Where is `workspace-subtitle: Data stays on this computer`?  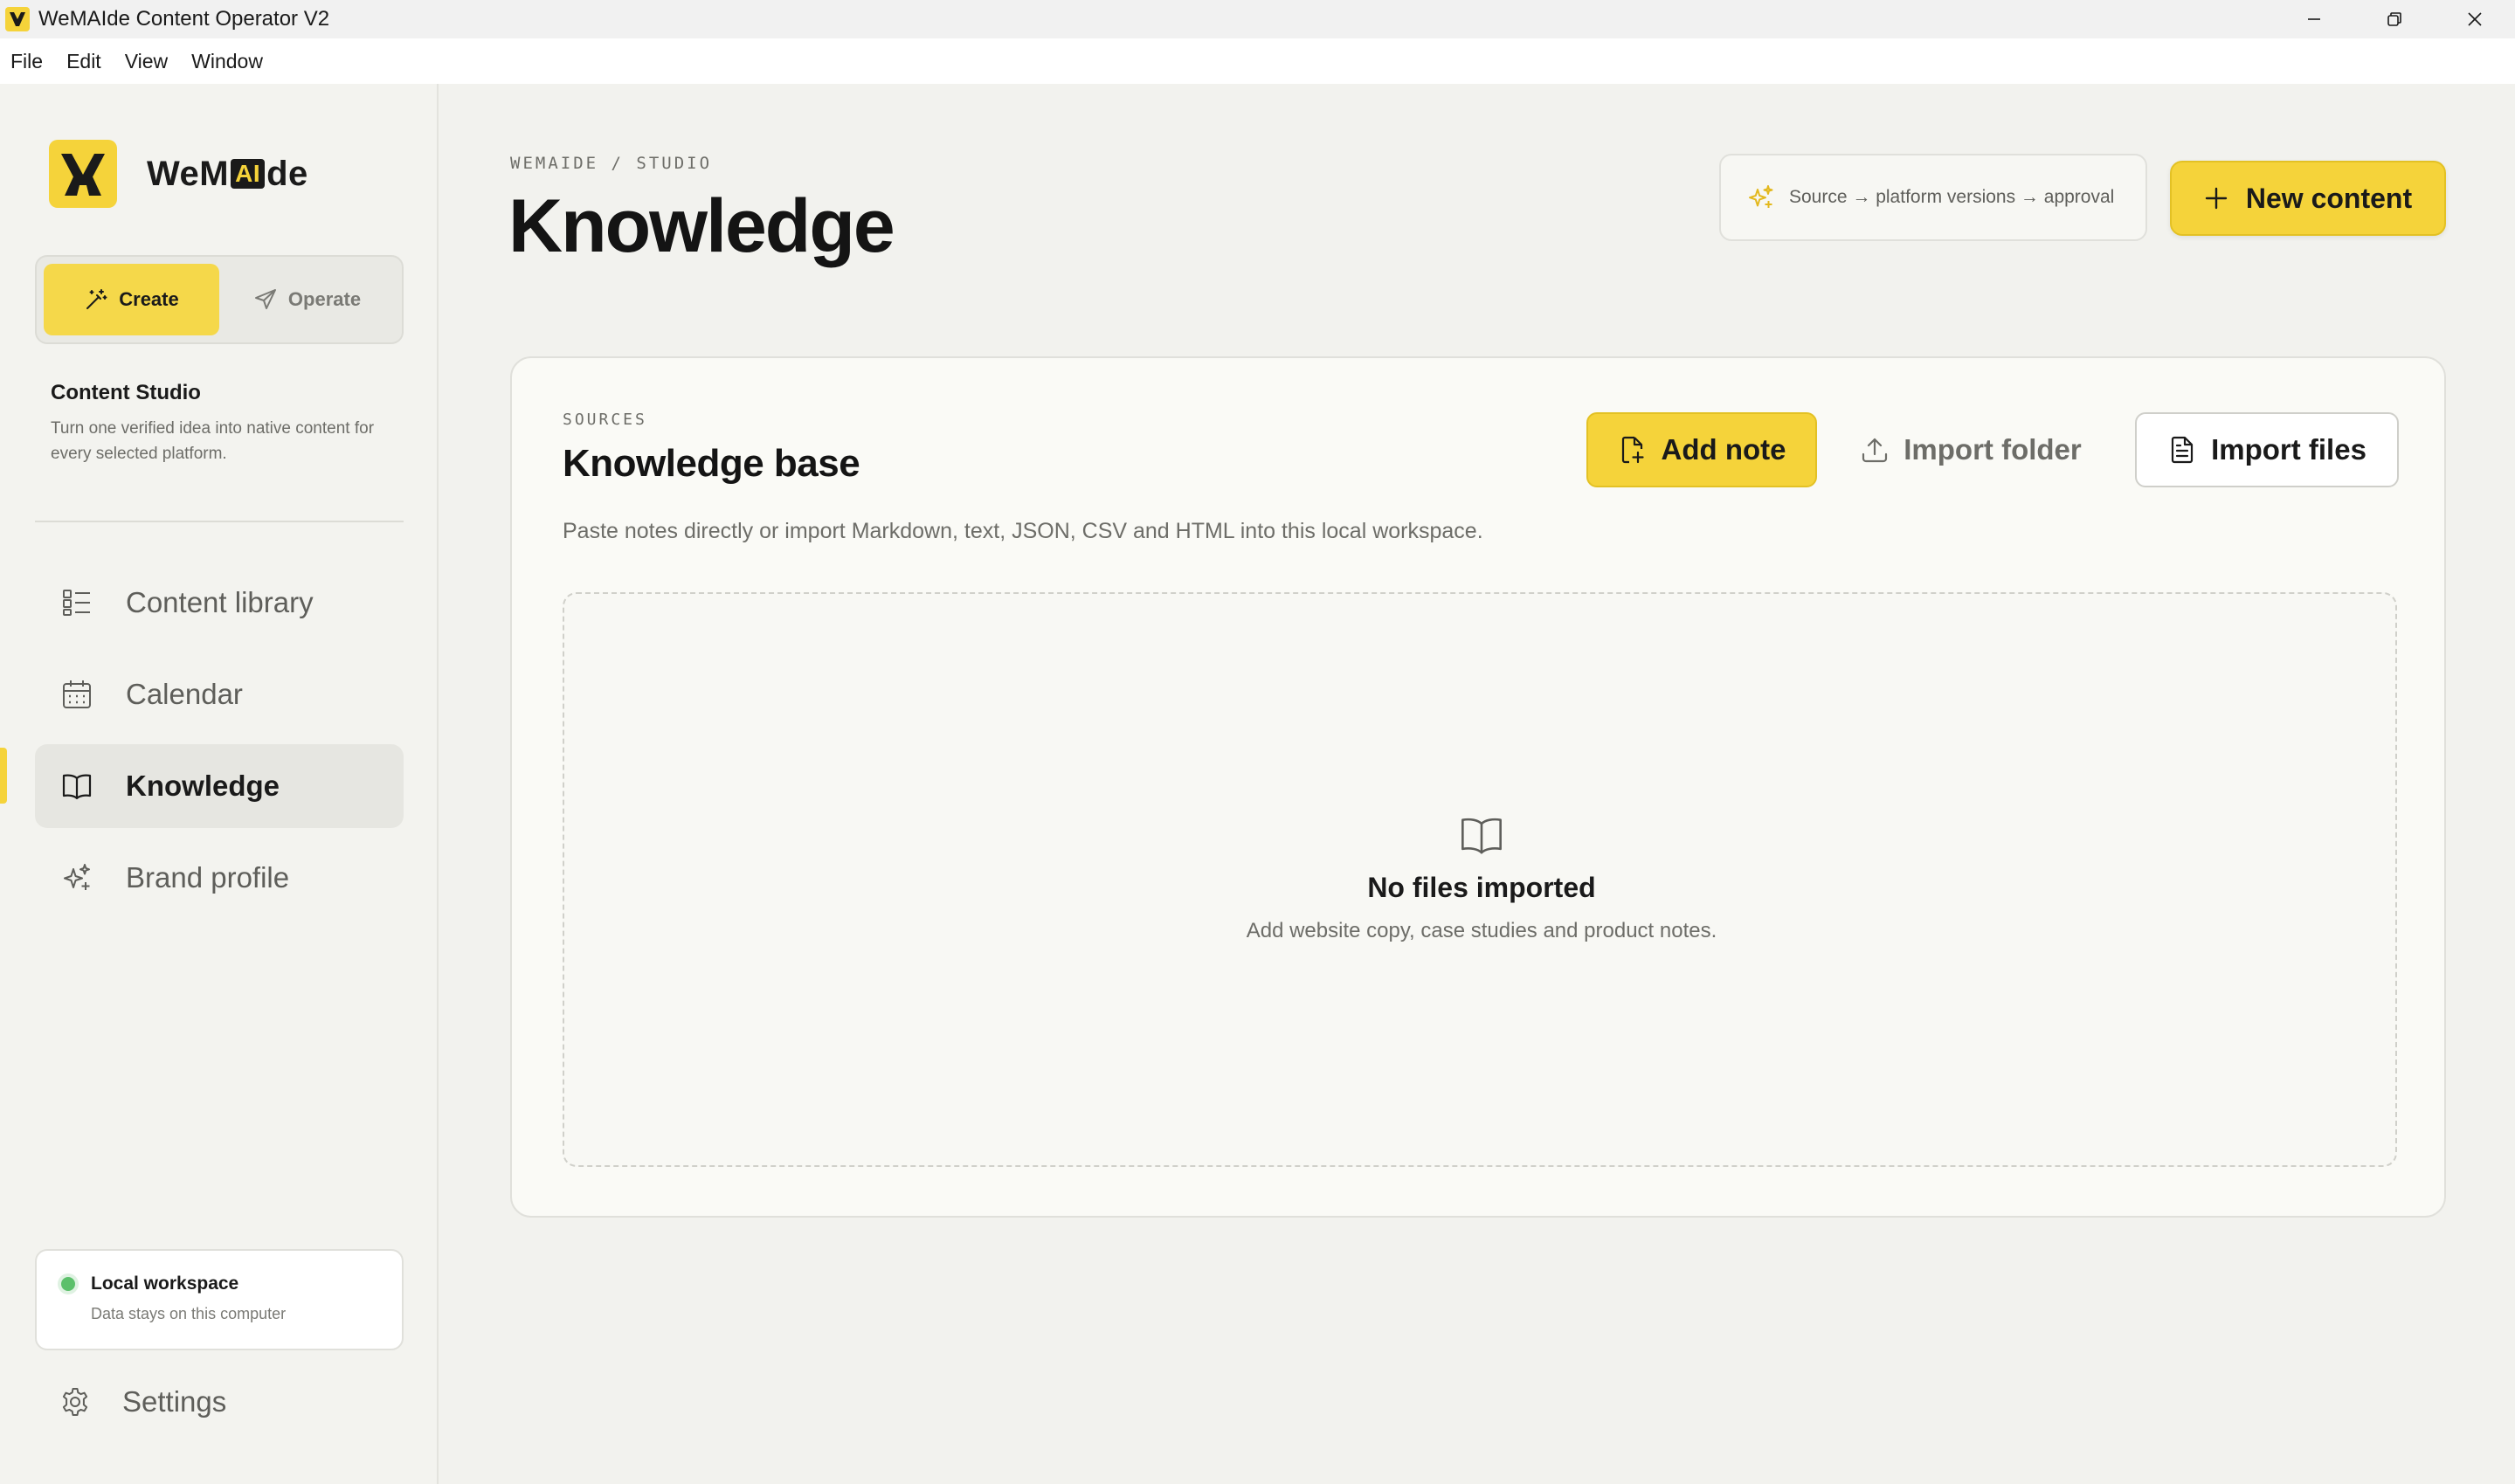
workspace-subtitle: Data stays on this computer is located at coordinates (189, 1313).